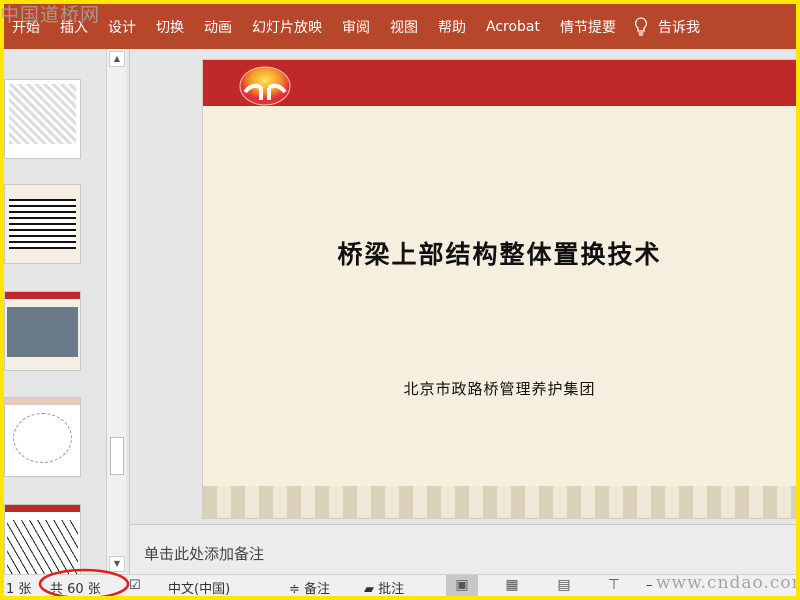  I want to click on notes-button: ≑ 备注, so click(309, 587).